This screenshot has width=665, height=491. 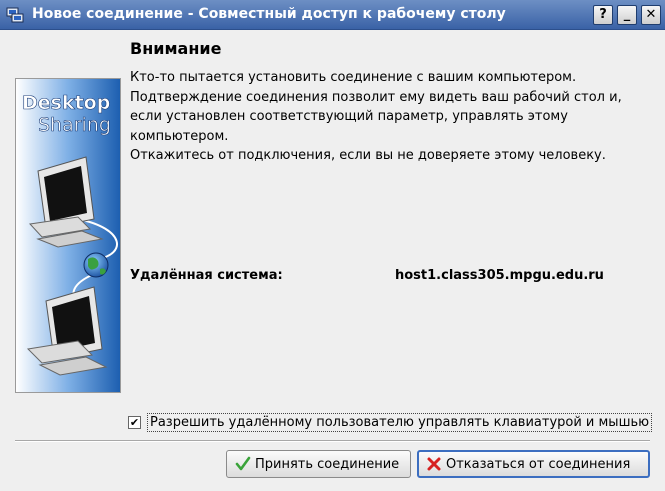 I want to click on checkmark-icon, so click(x=243, y=463).